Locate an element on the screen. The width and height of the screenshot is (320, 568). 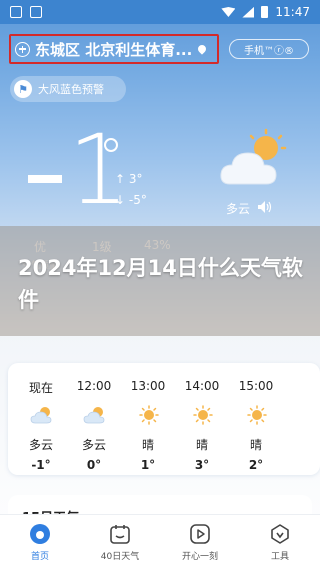
signal-icon is located at coordinates (248, 12).